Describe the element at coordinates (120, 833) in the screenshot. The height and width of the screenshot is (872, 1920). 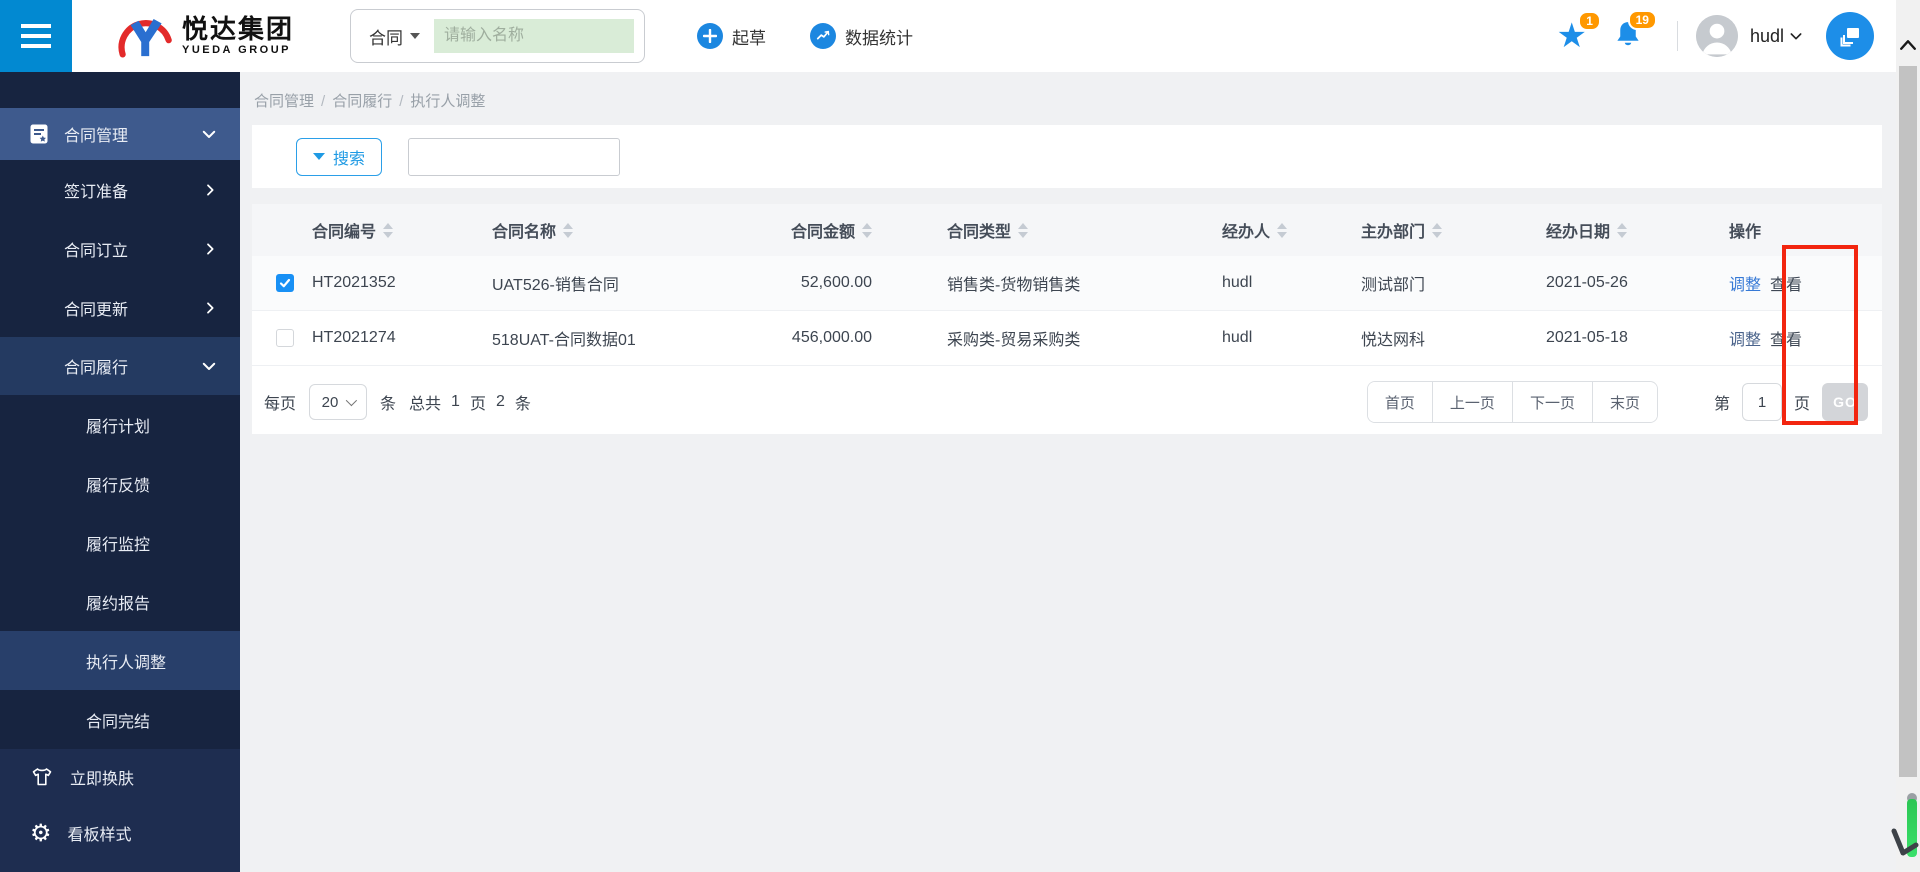
I see `sidebar-item-board-style: ⚙ 看板样式` at that location.